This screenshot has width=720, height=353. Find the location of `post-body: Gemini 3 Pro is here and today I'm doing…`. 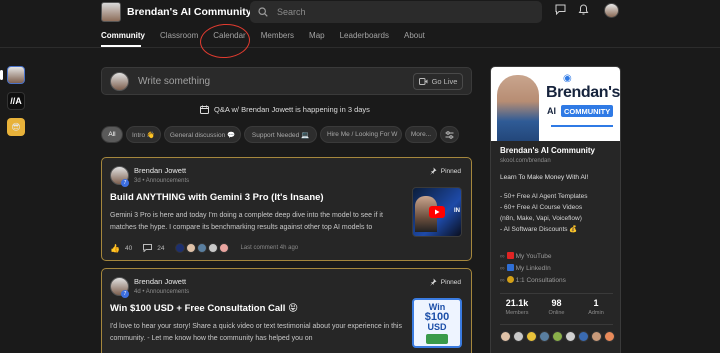

post-body: Gemini 3 Pro is here and today I'm doing… is located at coordinates (246, 221).